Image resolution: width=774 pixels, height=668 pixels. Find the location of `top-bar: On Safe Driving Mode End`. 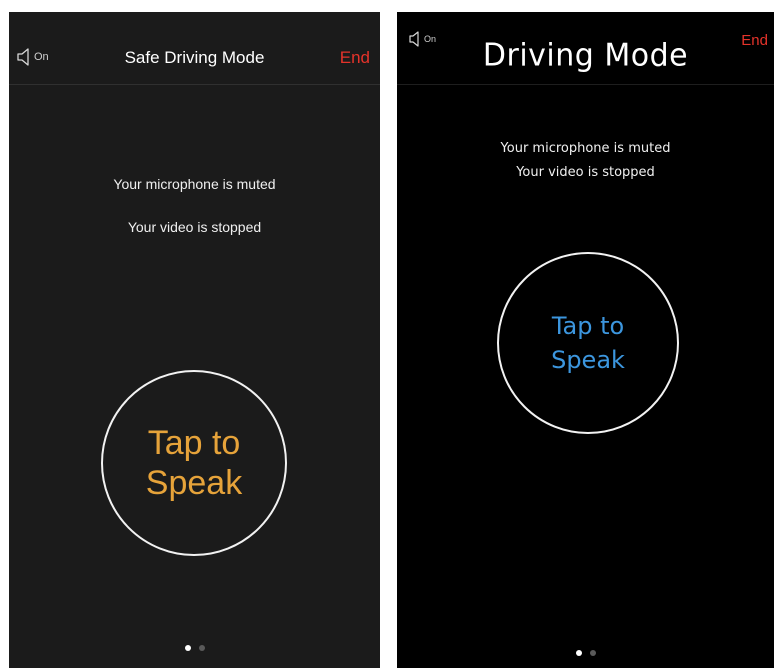

top-bar: On Safe Driving Mode End is located at coordinates (194, 48).